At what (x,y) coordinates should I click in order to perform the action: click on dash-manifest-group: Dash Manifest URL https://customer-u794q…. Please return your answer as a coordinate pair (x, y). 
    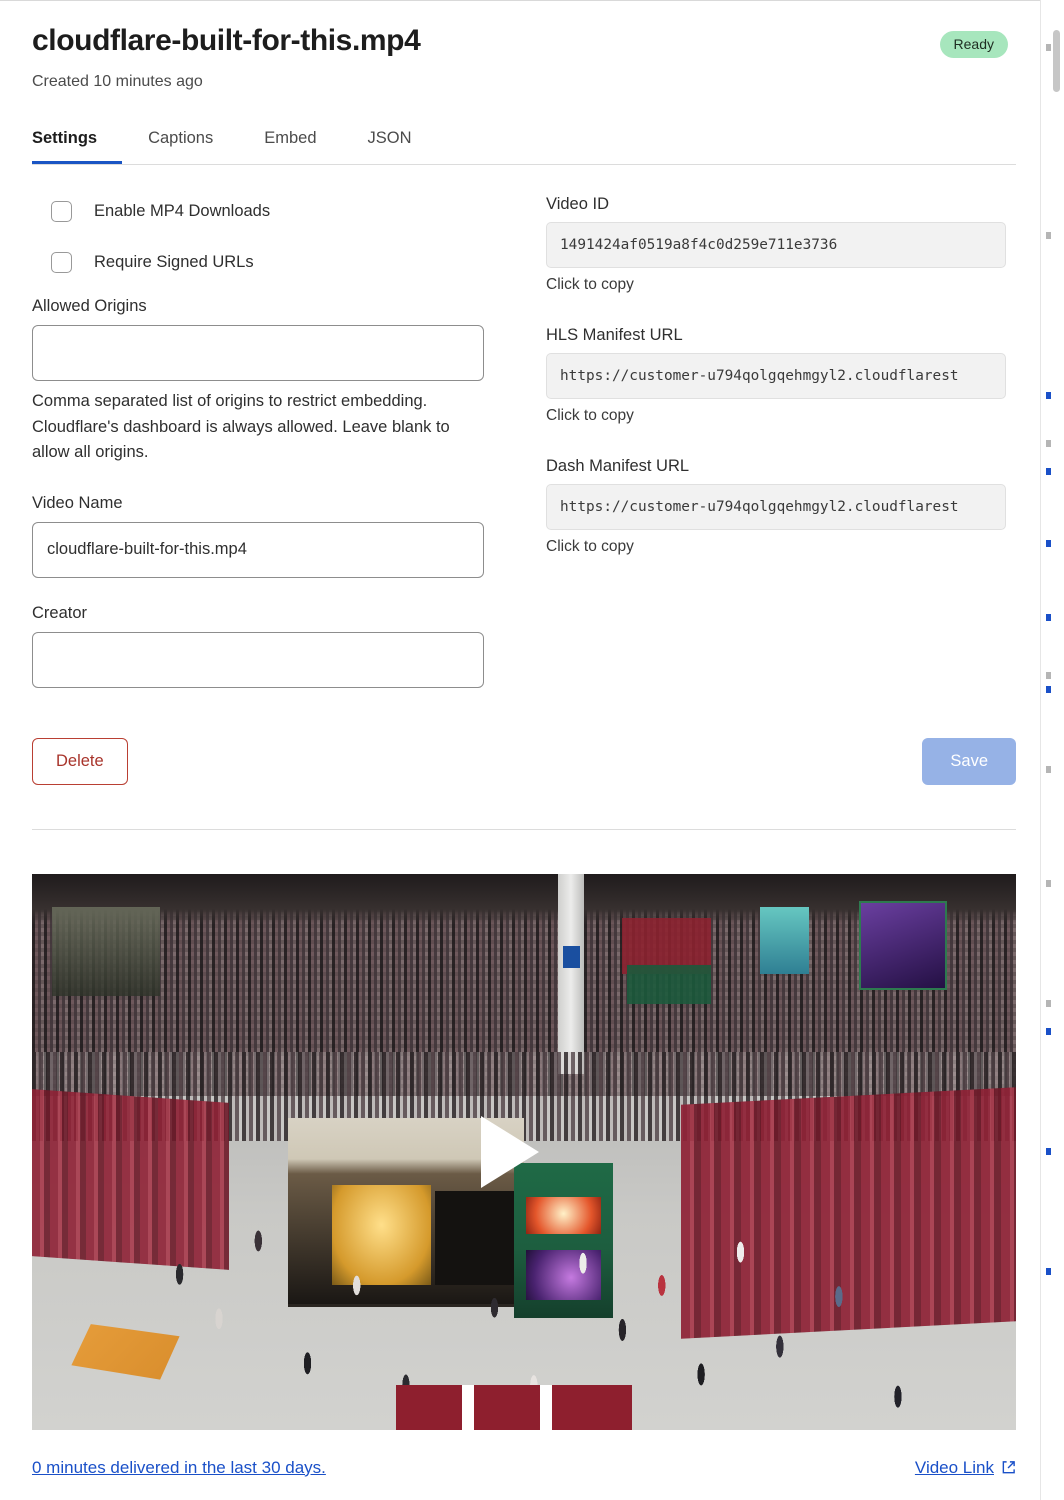
    Looking at the image, I should click on (781, 506).